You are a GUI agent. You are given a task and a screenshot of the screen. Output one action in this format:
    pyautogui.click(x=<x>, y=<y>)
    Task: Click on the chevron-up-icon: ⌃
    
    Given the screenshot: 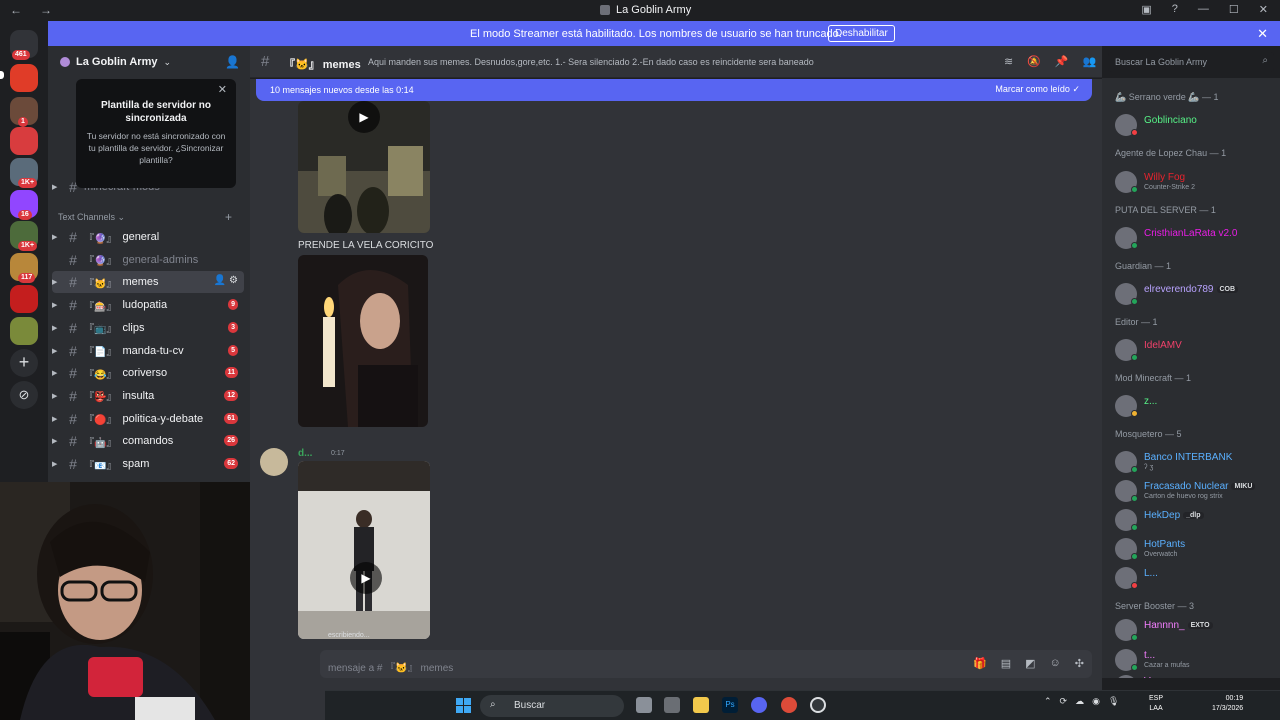 What is the action you would take?
    pyautogui.click(x=1048, y=701)
    